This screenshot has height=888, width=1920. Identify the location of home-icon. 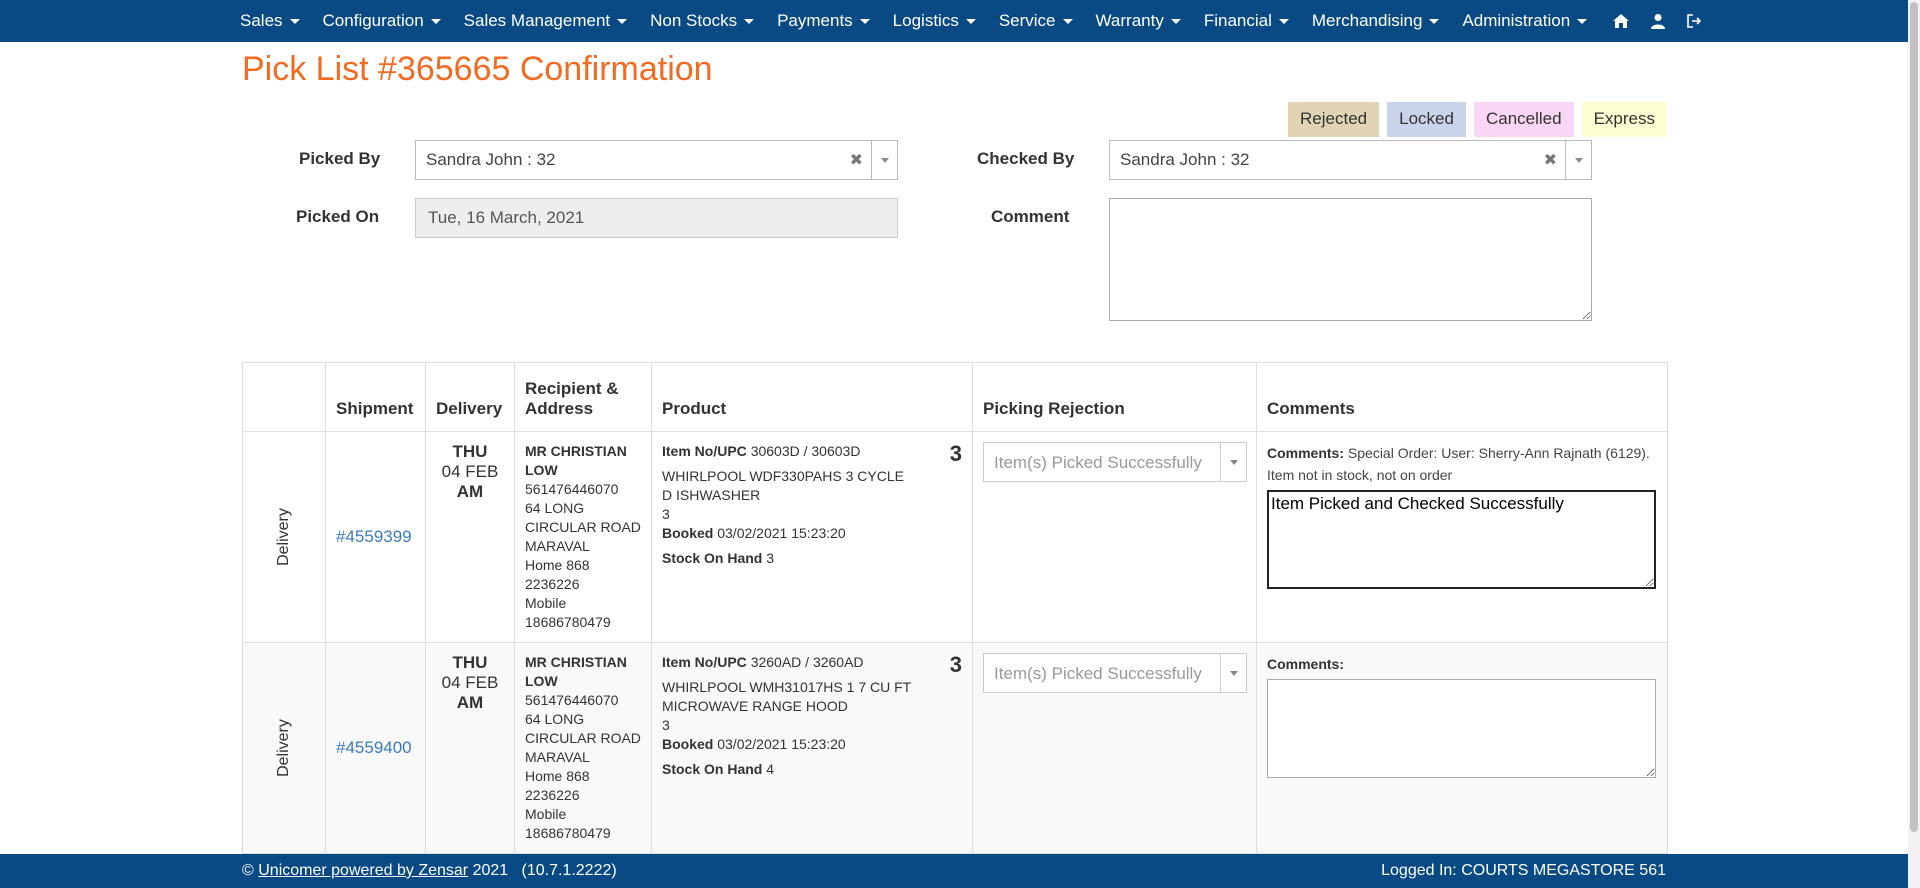
(1621, 21).